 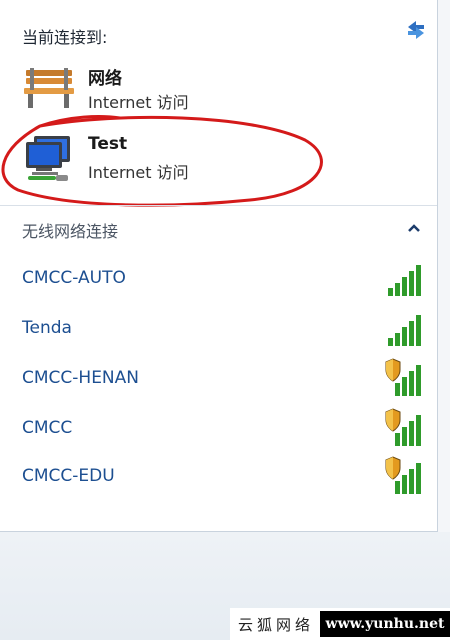 What do you see at coordinates (218, 430) in the screenshot?
I see `wifi-network-item: CMCC` at bounding box center [218, 430].